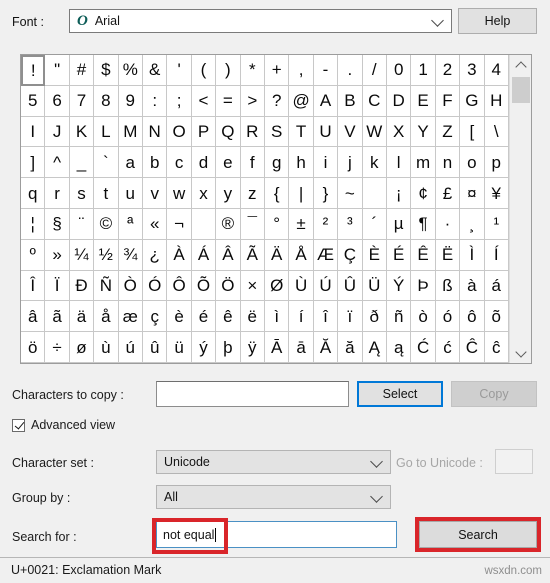 This screenshot has width=550, height=583. Describe the element at coordinates (63, 425) in the screenshot. I see `advanced-view-checkbox: Advanced view` at that location.